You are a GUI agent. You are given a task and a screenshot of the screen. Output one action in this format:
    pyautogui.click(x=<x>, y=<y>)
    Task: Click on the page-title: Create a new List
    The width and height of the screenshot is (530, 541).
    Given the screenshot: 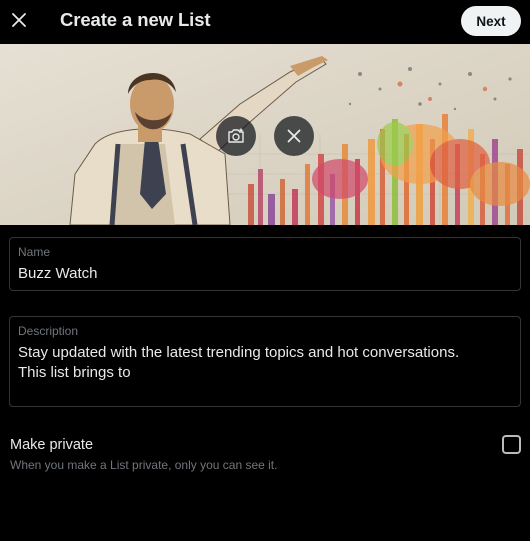 What is the action you would take?
    pyautogui.click(x=135, y=19)
    